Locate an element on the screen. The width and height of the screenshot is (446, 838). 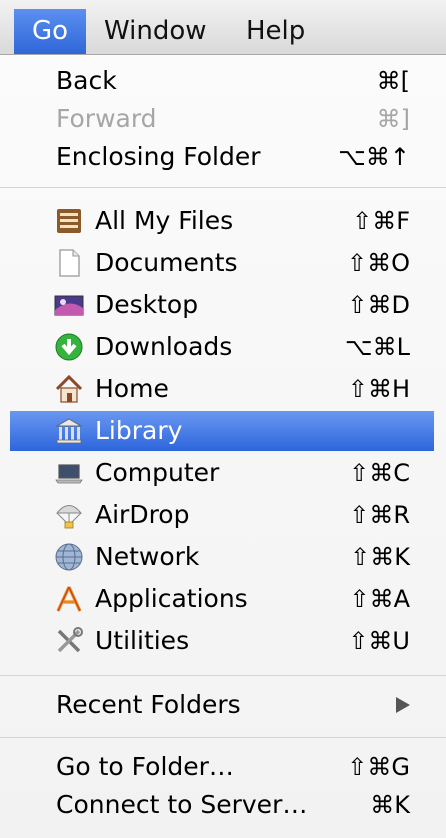
menu-item-label: Documents is located at coordinates (166, 262).